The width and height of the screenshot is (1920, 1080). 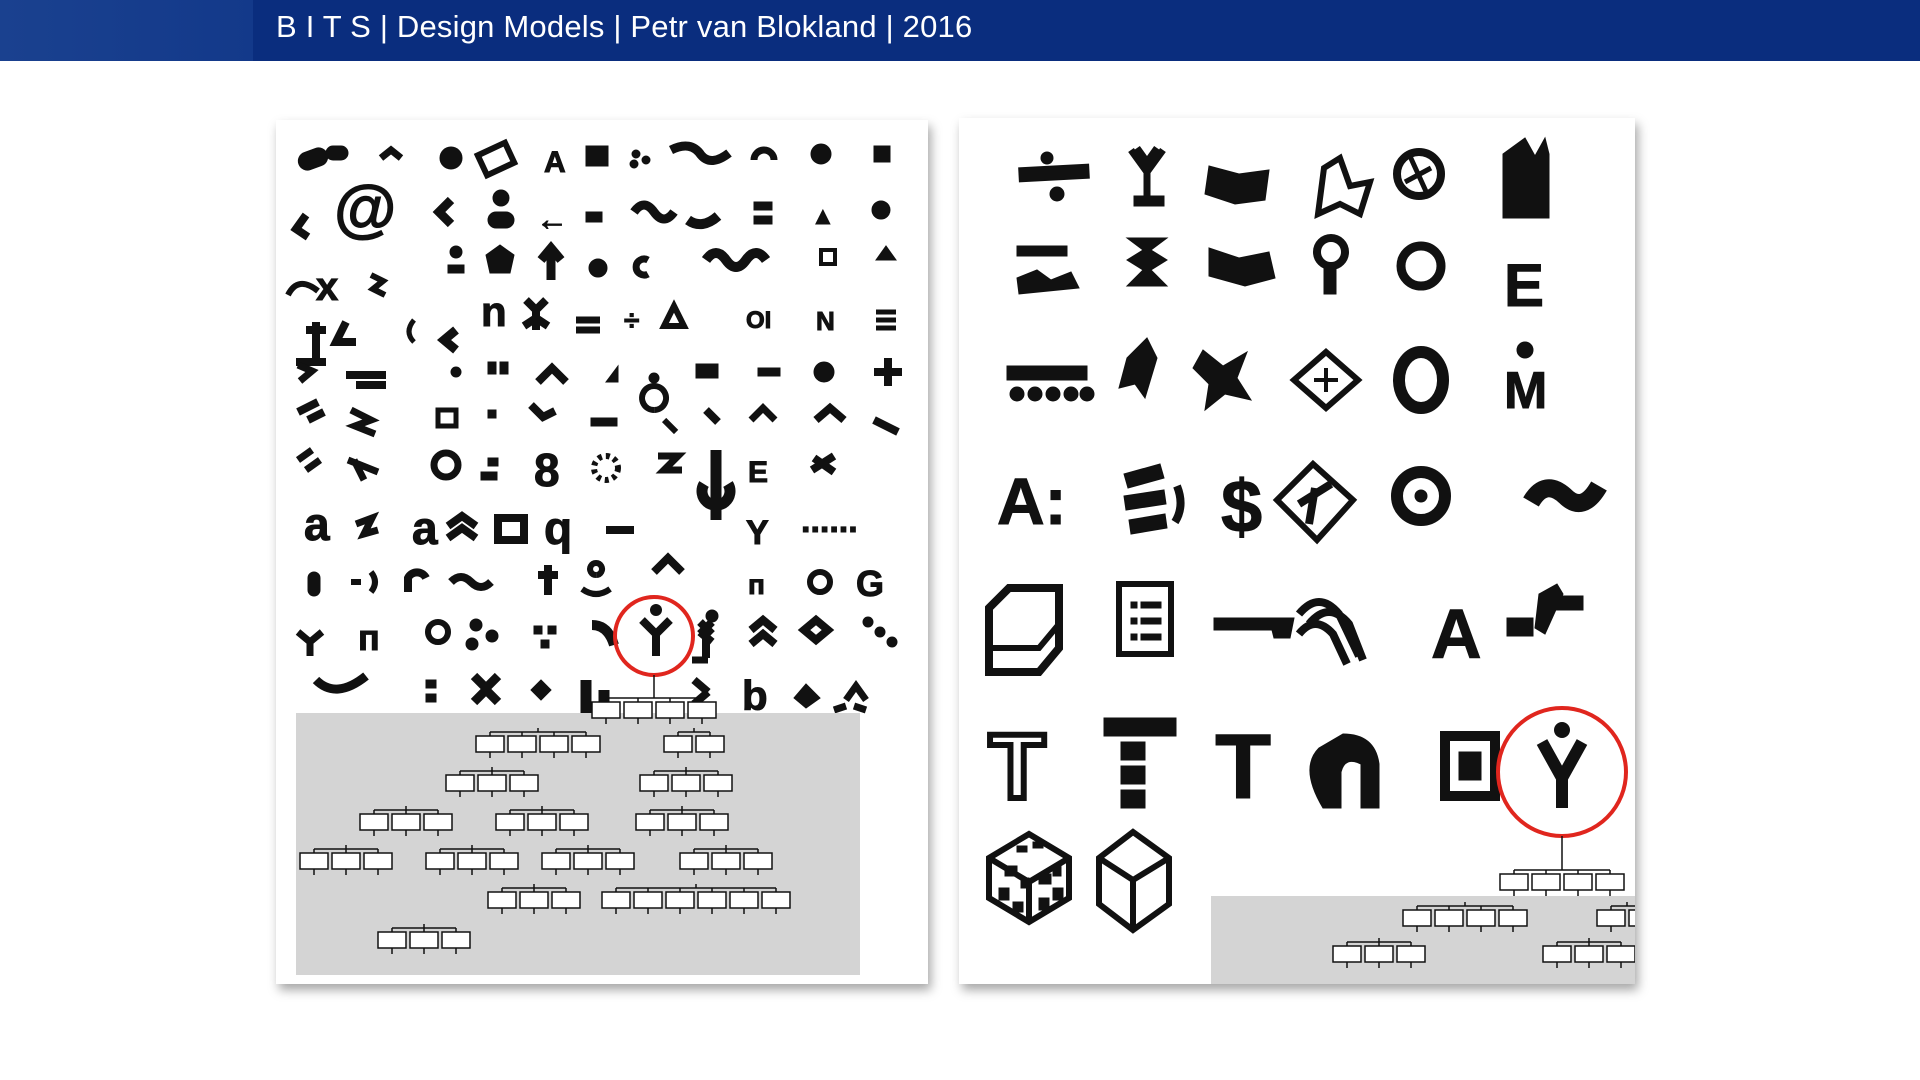 What do you see at coordinates (547, 470) in the screenshot?
I see `glyph-8: 8` at bounding box center [547, 470].